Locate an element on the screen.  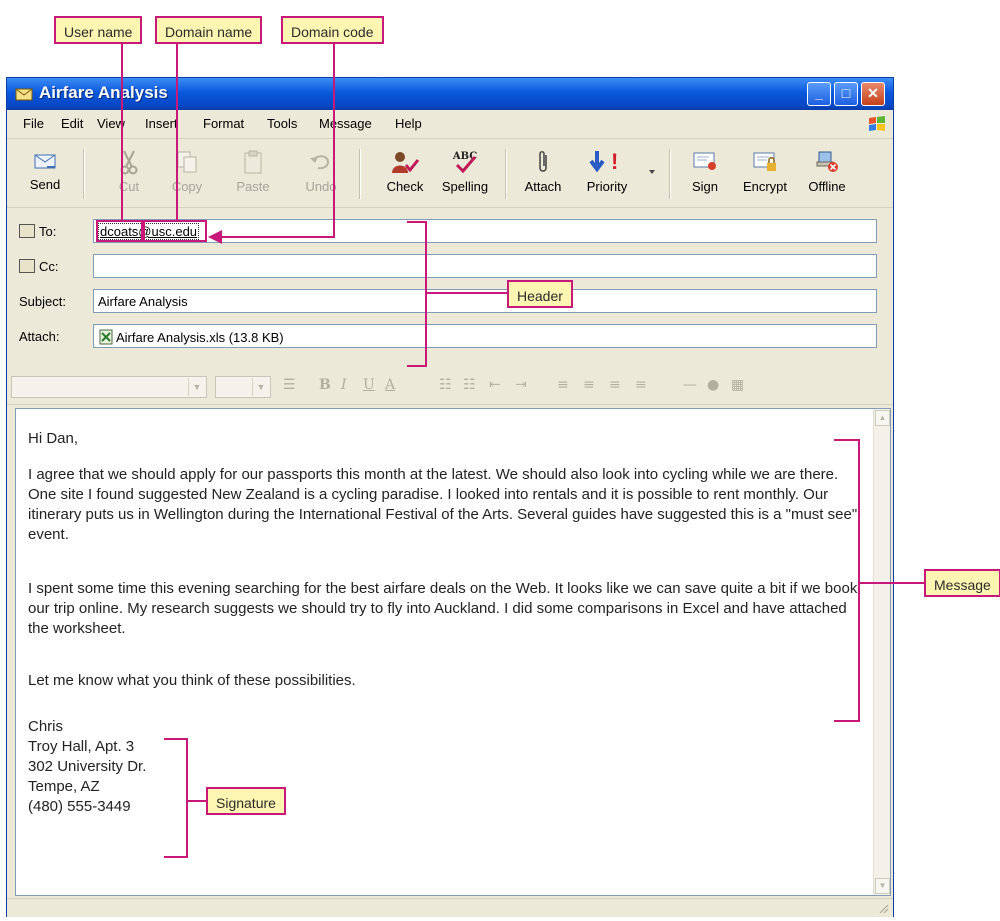
maximize-button: □ is located at coordinates (846, 94).